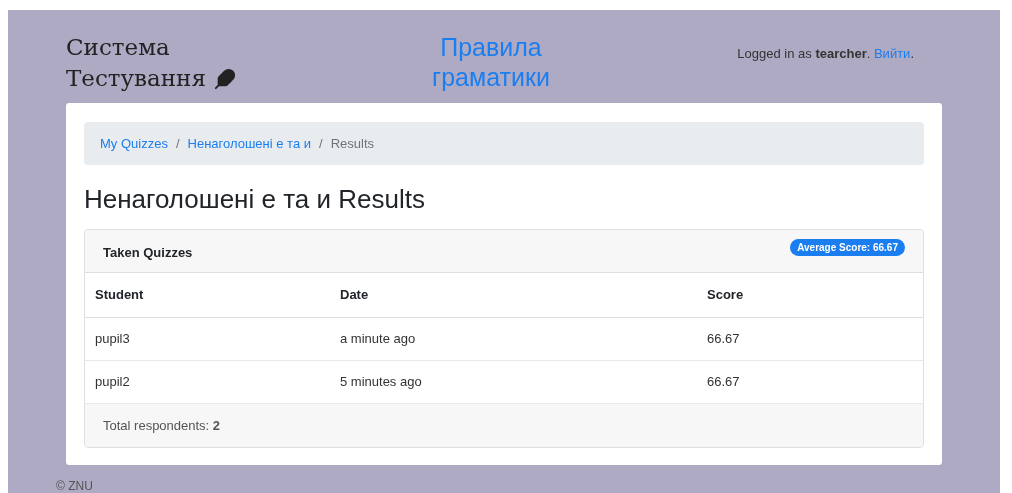 The height and width of the screenshot is (493, 1012). What do you see at coordinates (224, 79) in the screenshot?
I see `feather-icon` at bounding box center [224, 79].